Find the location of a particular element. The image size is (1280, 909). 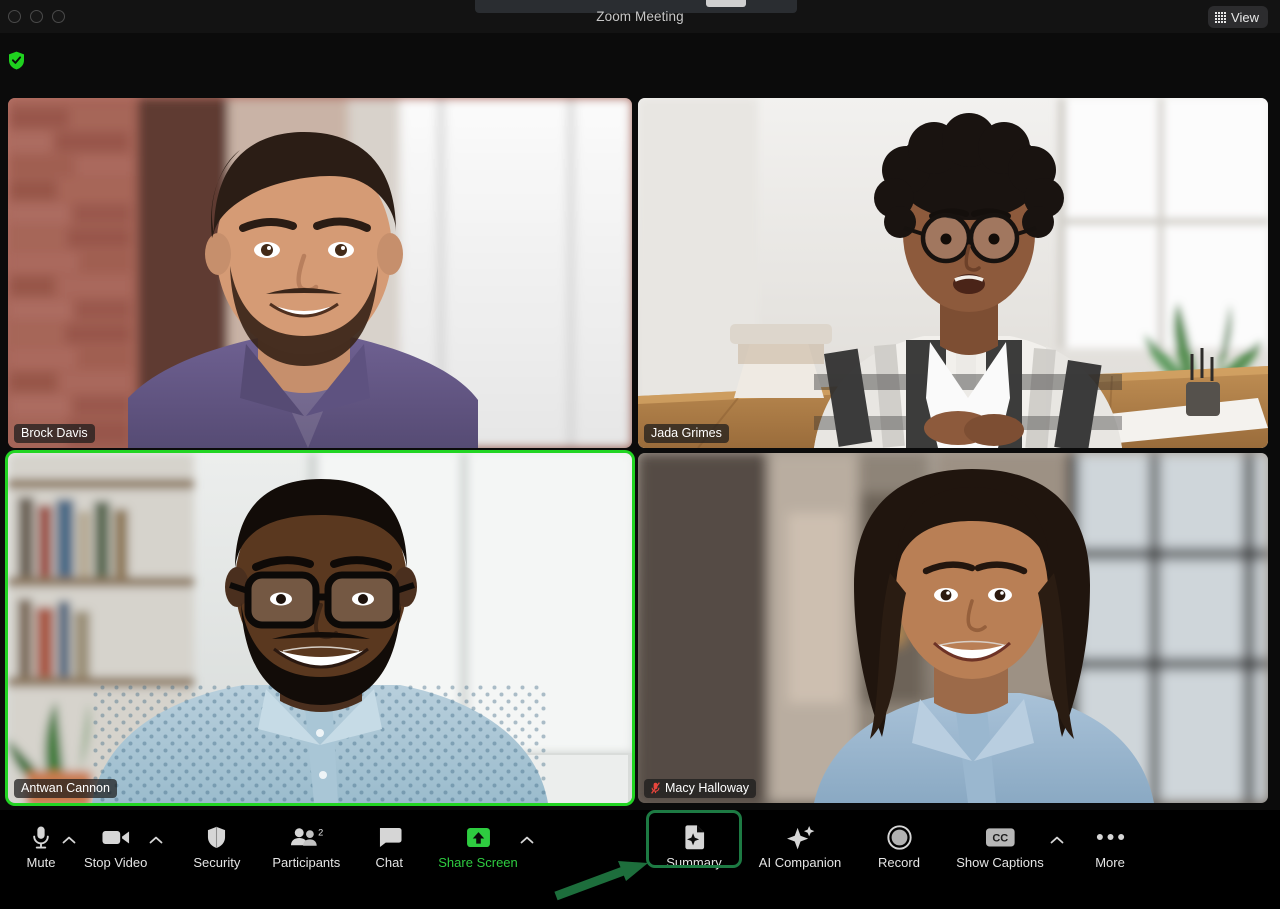

record-button: Record is located at coordinates (899, 846).